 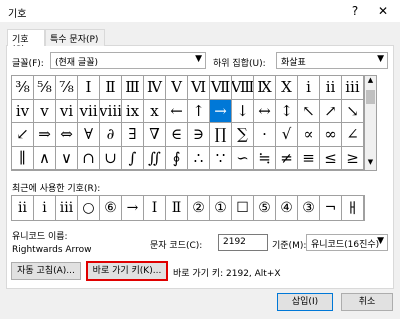 I want to click on recent-symbol-cell: ☐, so click(x=243, y=208).